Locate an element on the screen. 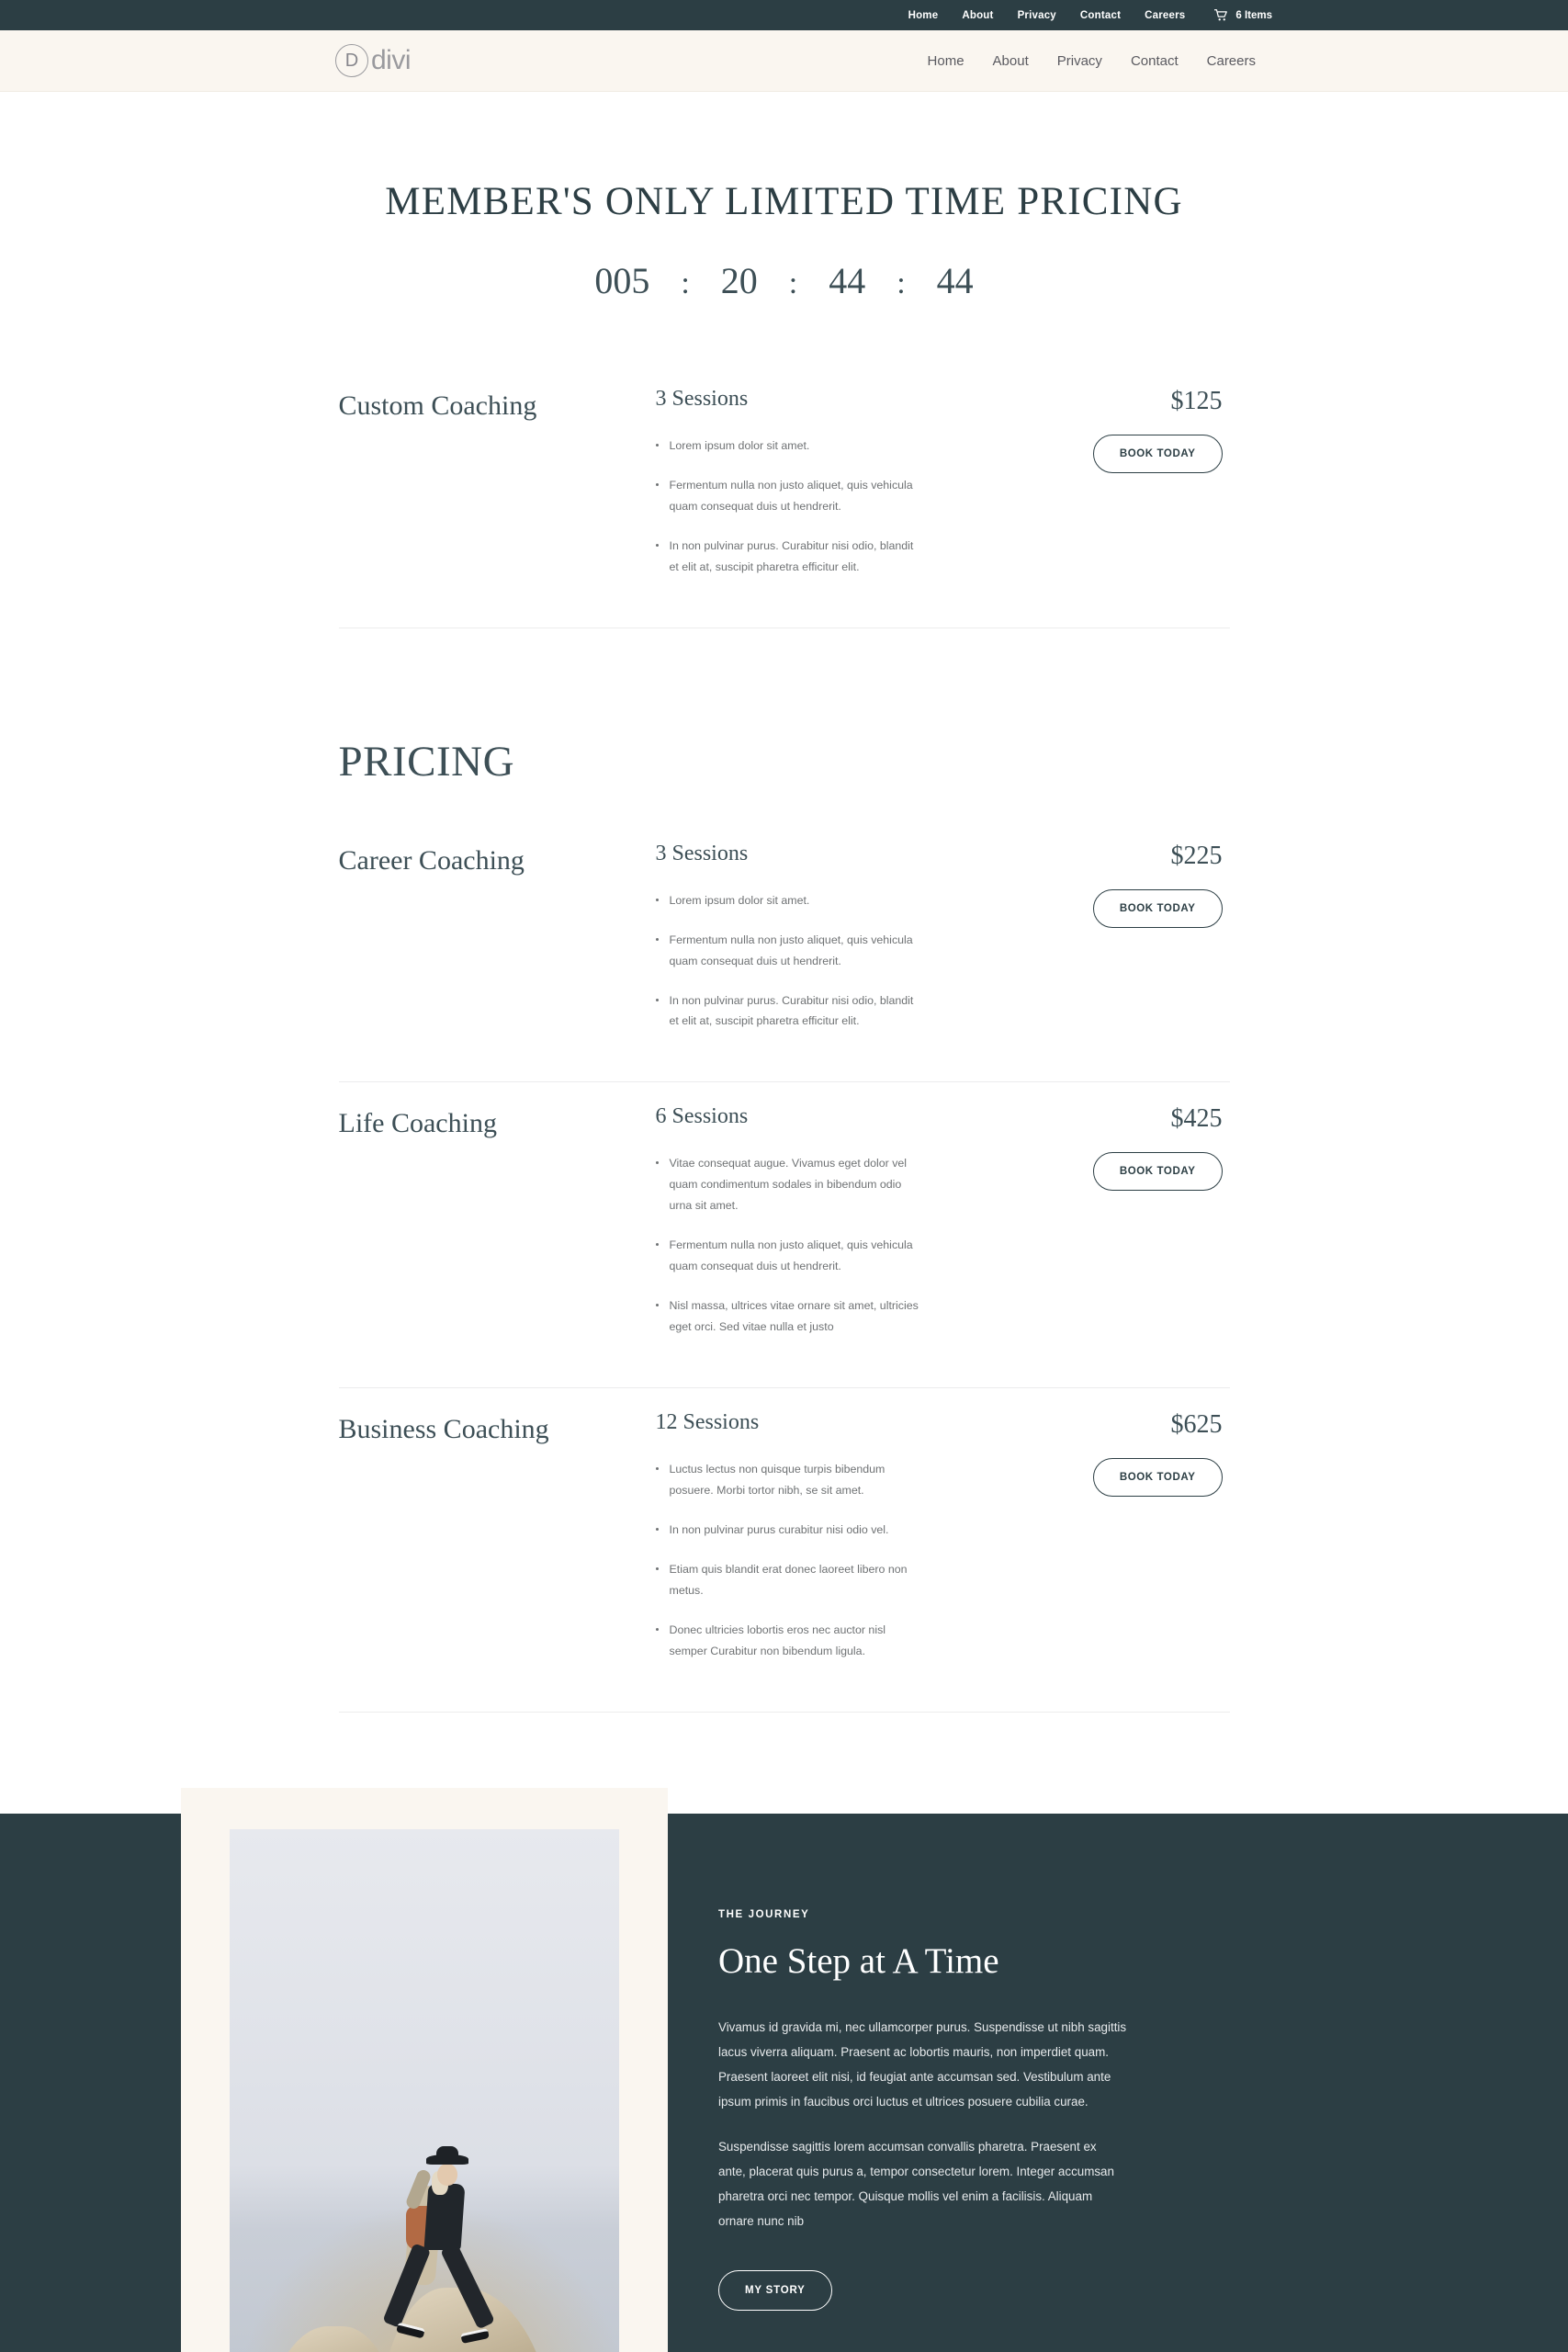  topbar-link-home: Home is located at coordinates (924, 15).